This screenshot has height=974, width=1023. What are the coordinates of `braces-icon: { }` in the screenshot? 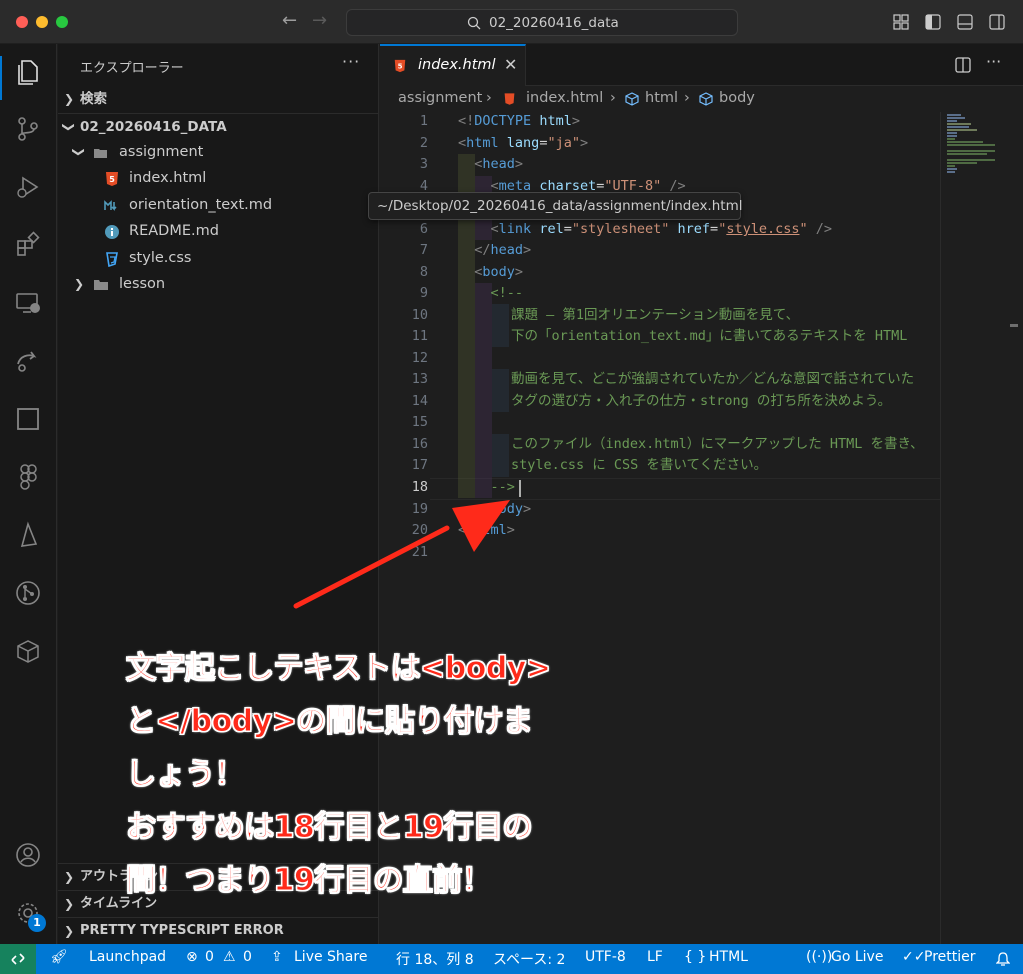 It's located at (695, 957).